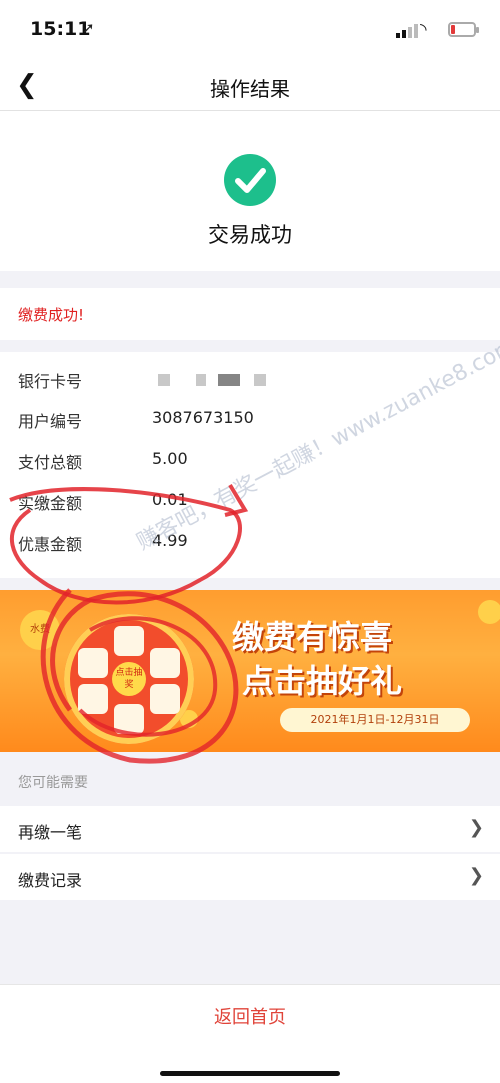  I want to click on coin-decoration, so click(489, 612).